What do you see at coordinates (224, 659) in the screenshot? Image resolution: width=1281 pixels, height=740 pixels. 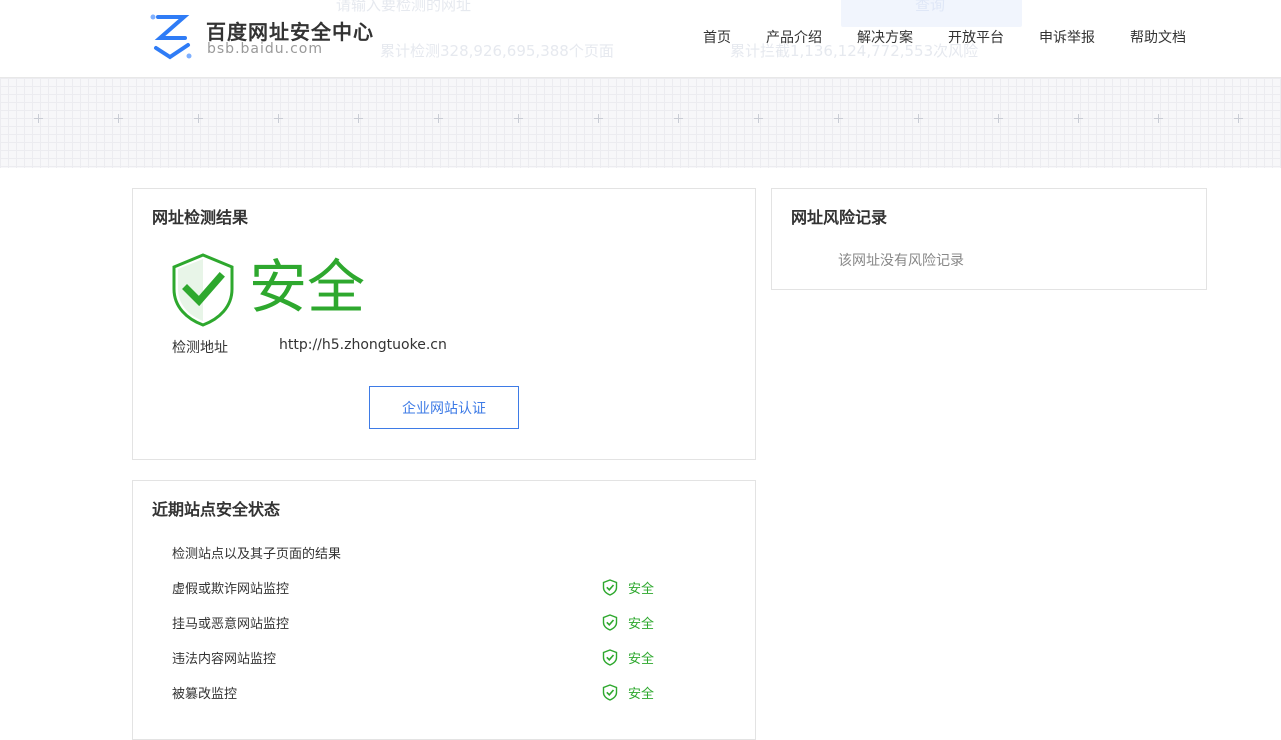 I see `status-row-label: 违法内容网站监控` at bounding box center [224, 659].